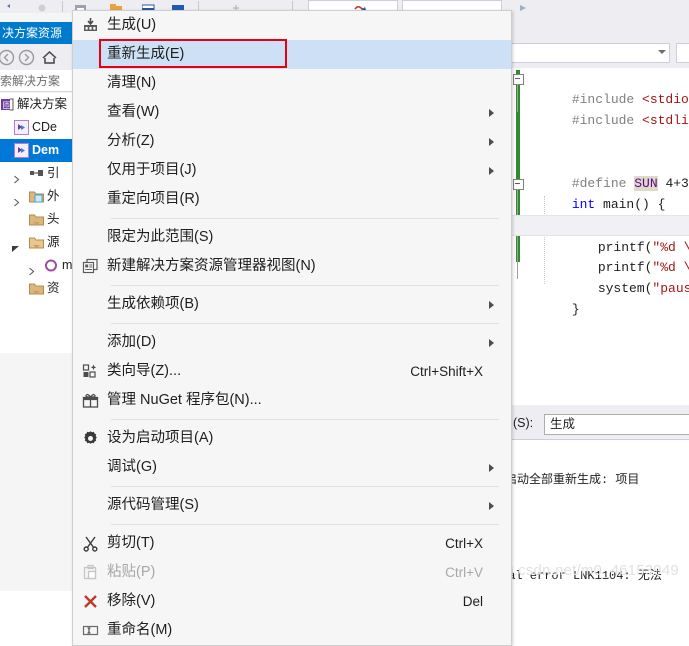 The width and height of the screenshot is (689, 646). Describe the element at coordinates (522, 7) in the screenshot. I see `start-debug-icon` at that location.